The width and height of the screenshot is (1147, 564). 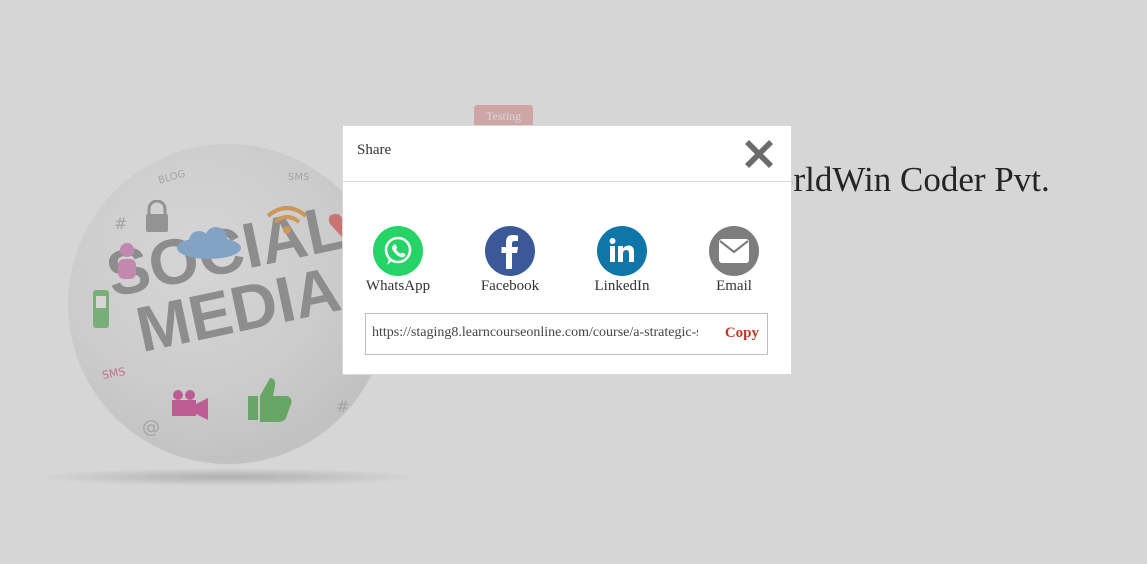 I want to click on share-linkedin-button: LinkedIn, so click(x=622, y=260).